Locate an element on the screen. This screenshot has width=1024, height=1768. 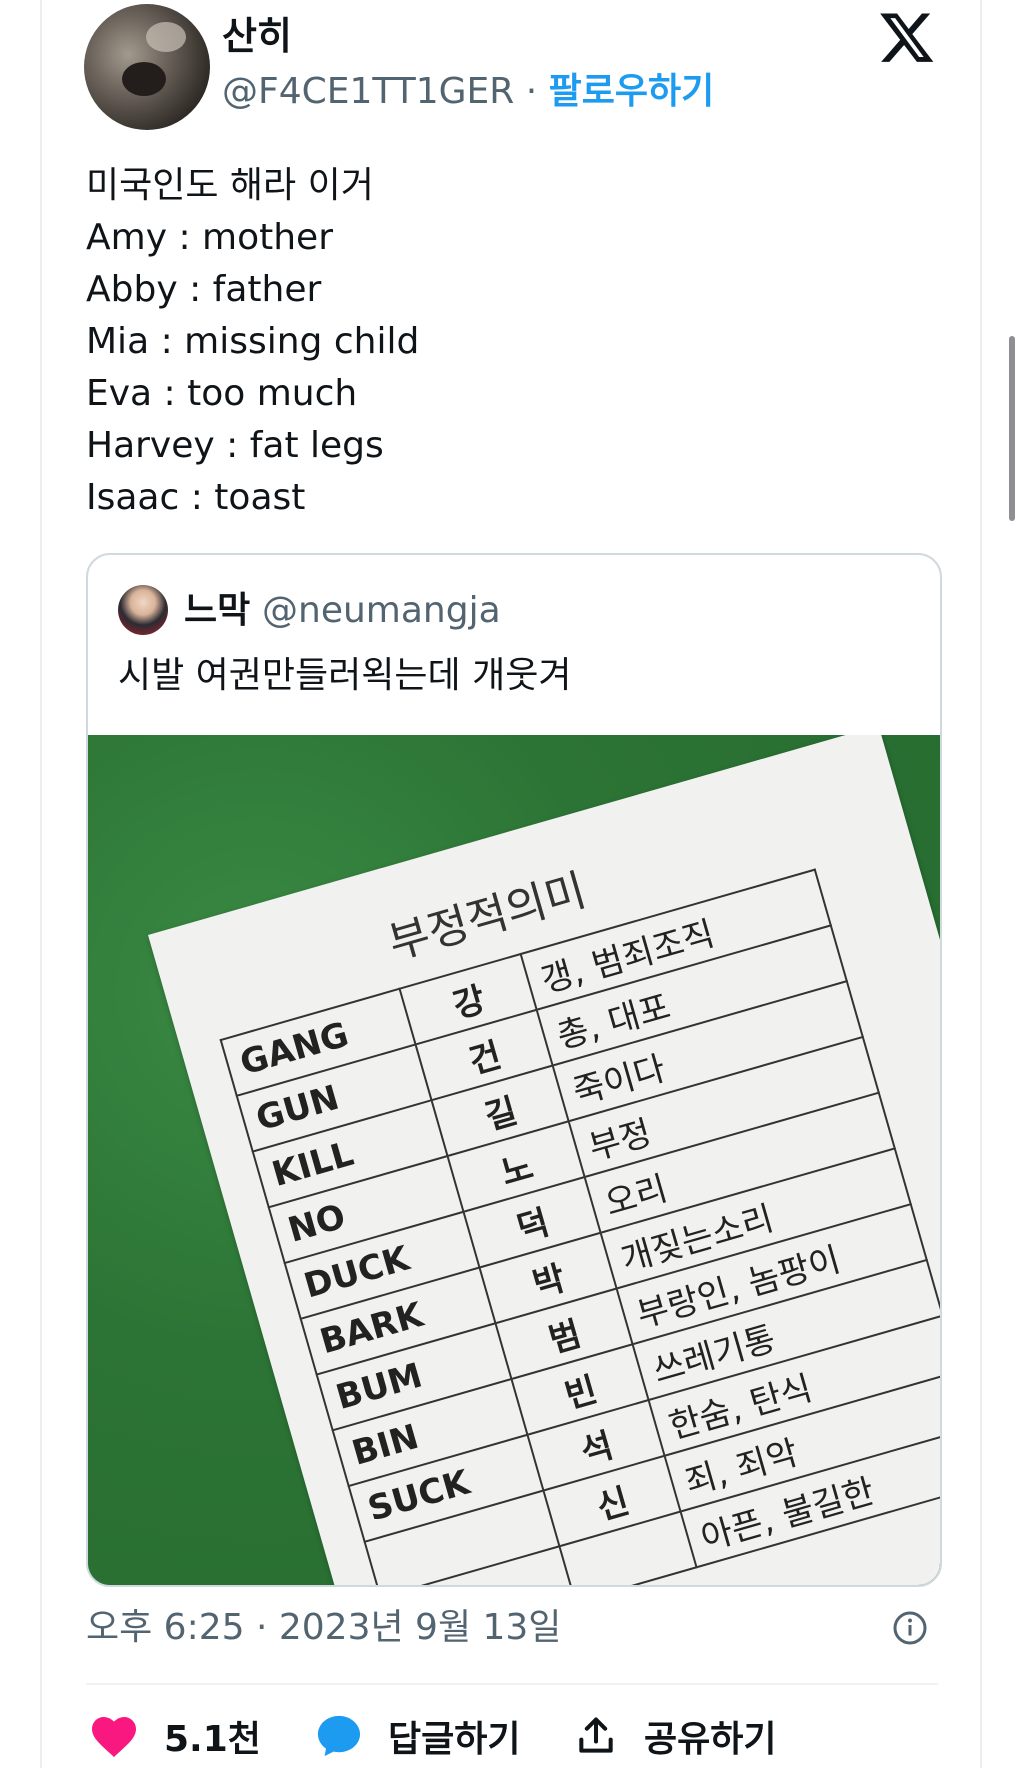
heart-icon is located at coordinates (114, 1737).